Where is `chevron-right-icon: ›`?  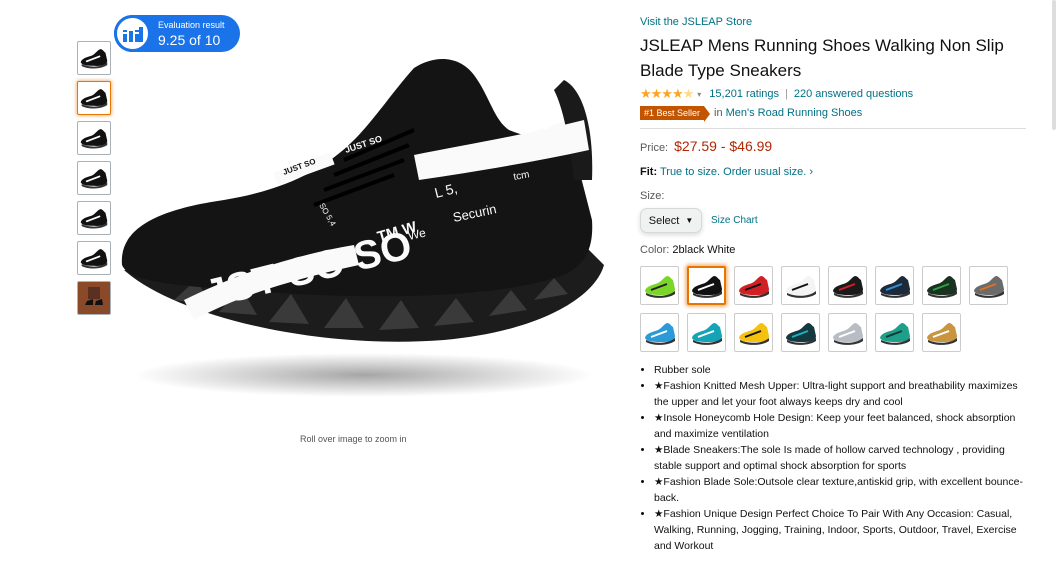
chevron-right-icon: › is located at coordinates (811, 172).